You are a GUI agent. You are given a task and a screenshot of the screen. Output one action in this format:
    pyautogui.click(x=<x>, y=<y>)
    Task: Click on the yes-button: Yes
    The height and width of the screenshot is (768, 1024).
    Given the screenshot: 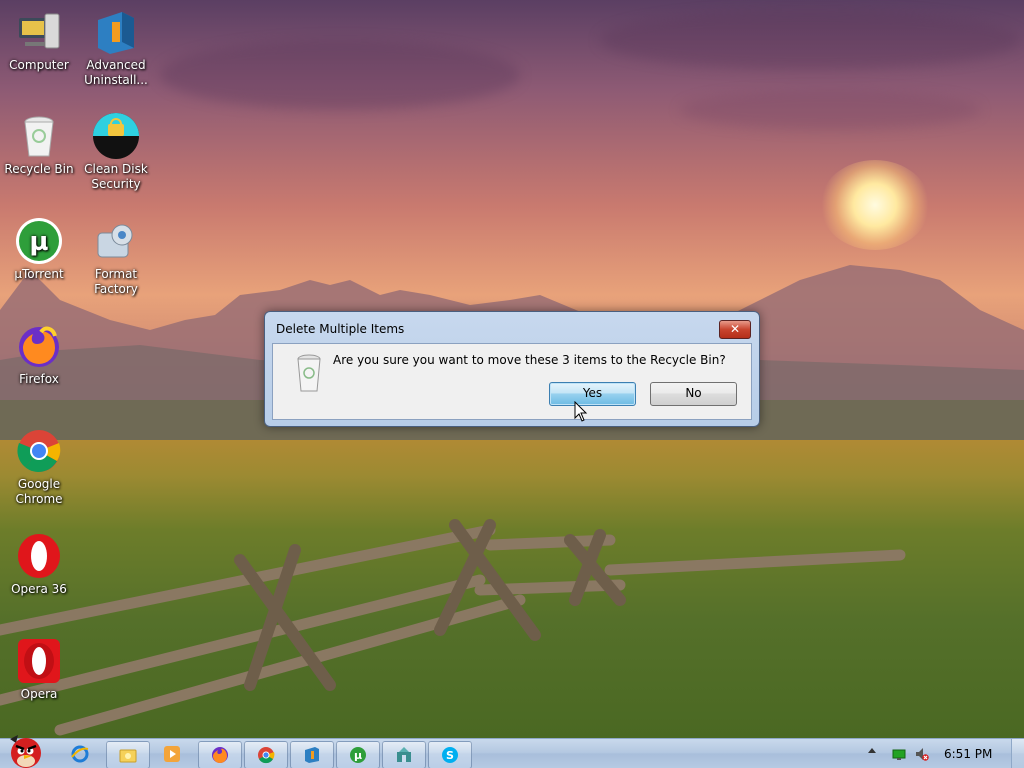 What is the action you would take?
    pyautogui.click(x=592, y=394)
    